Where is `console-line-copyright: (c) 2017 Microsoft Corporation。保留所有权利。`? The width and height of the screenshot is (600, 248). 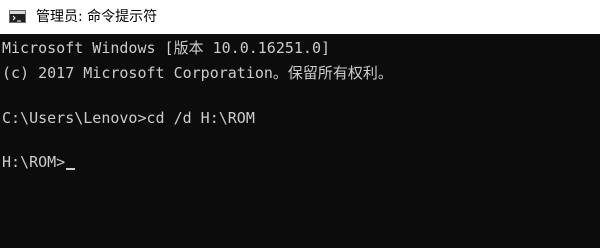
console-line-copyright: (c) 2017 Microsoft Corporation。保留所有权利。 is located at coordinates (197, 73).